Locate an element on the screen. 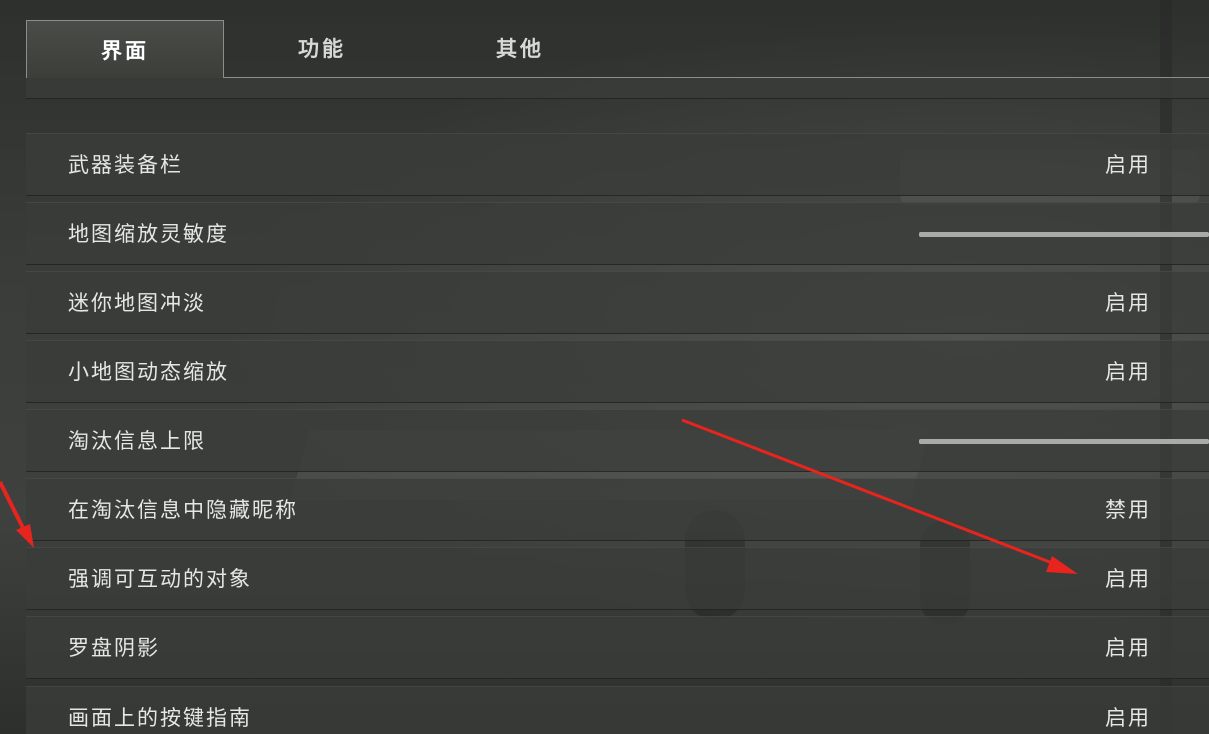  zoom-sensitivity-slider is located at coordinates (1064, 234).